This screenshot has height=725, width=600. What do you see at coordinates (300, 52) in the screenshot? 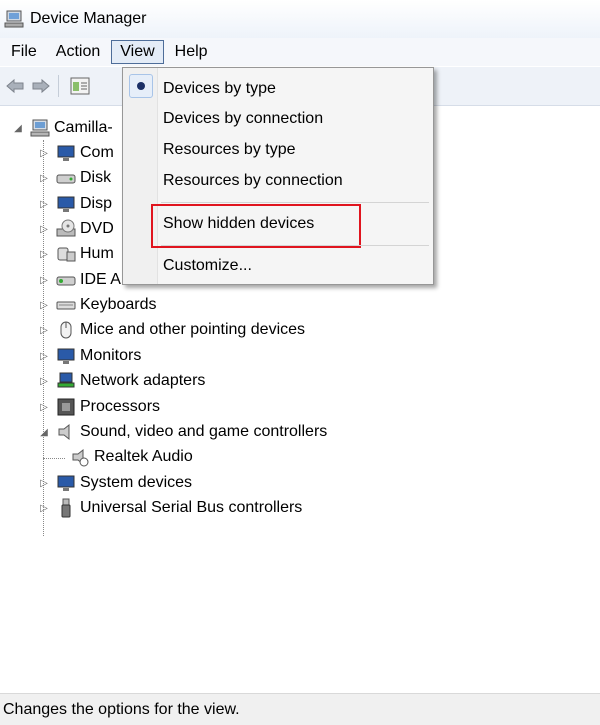
I see `menu-bar: File Action View Help` at bounding box center [300, 52].